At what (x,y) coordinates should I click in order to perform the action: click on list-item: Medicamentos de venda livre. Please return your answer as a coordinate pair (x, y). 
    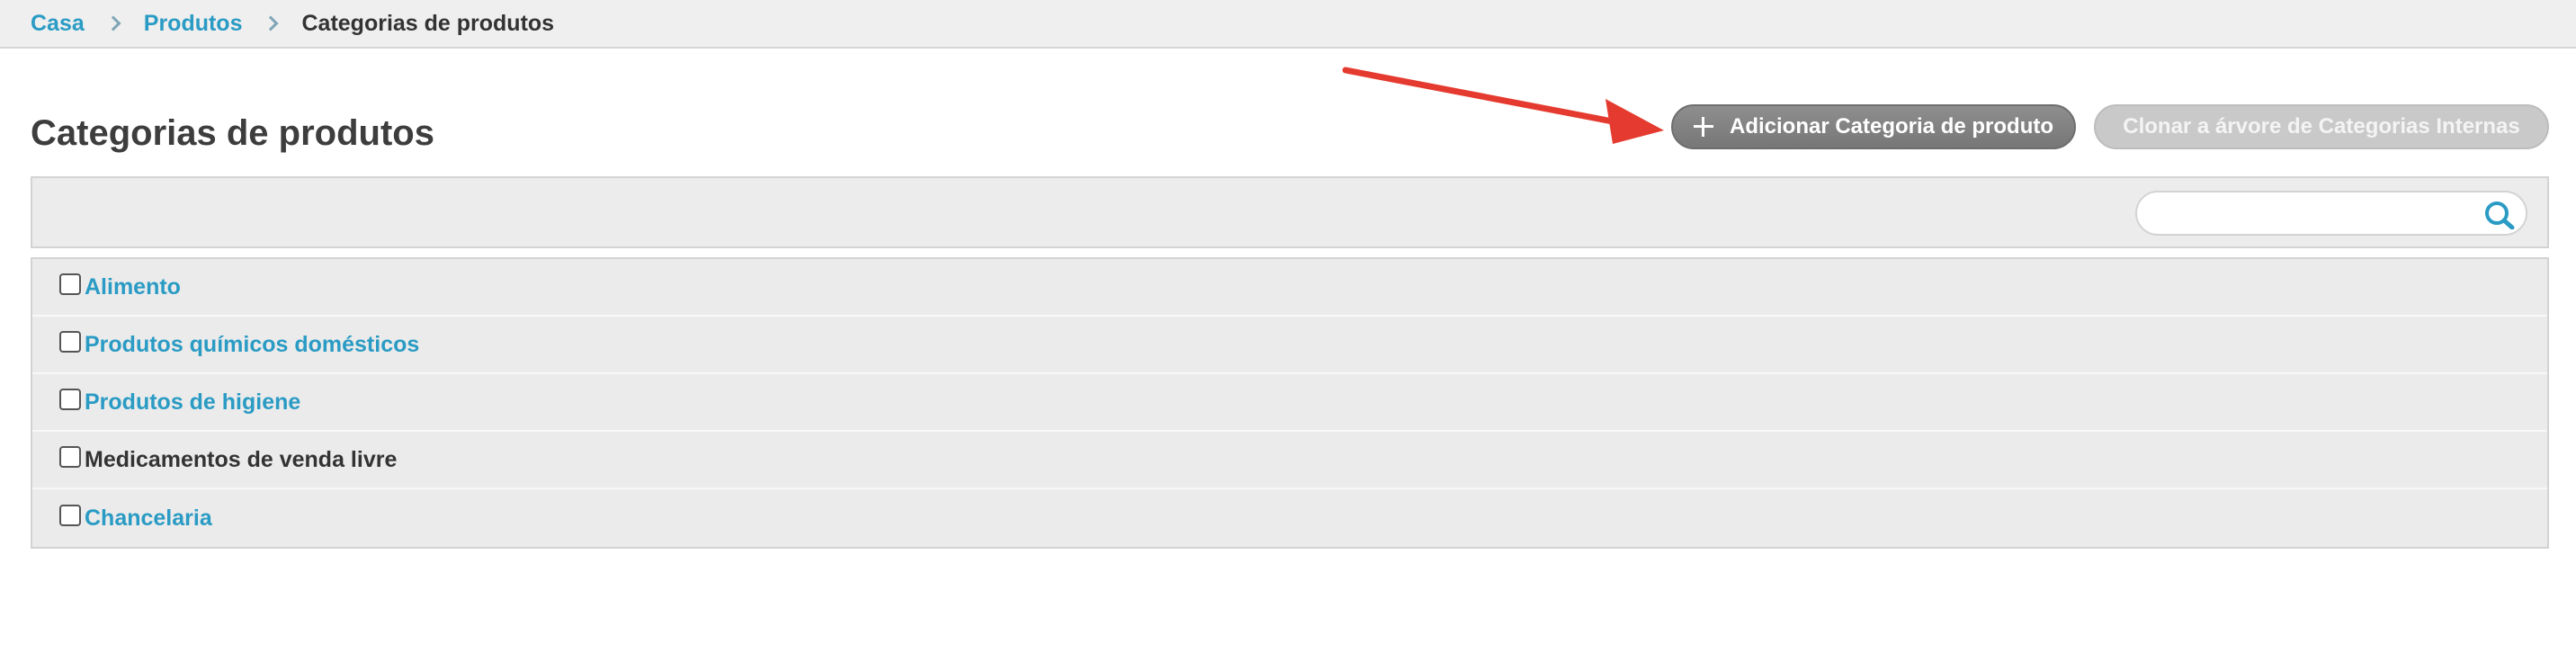
    Looking at the image, I should click on (1289, 460).